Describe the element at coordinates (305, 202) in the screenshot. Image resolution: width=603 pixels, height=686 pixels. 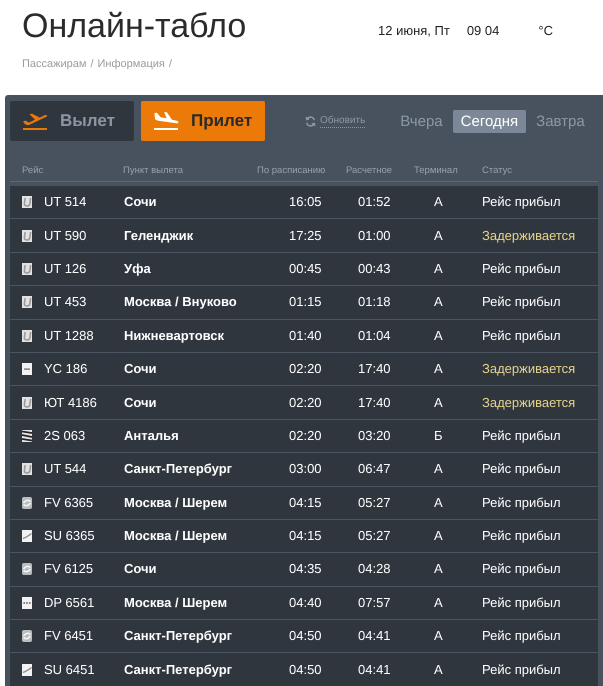
I see `scheduled-time: 16:05` at that location.